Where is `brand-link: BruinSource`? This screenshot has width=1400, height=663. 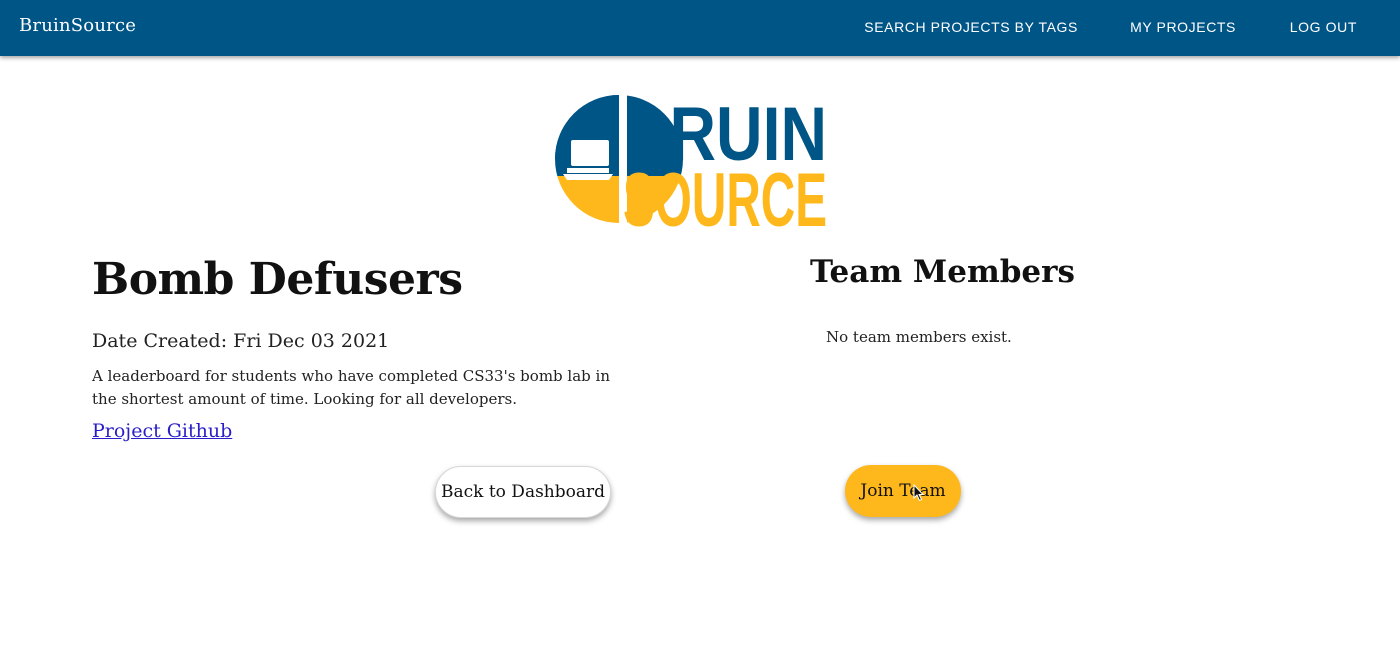 brand-link: BruinSource is located at coordinates (77, 25).